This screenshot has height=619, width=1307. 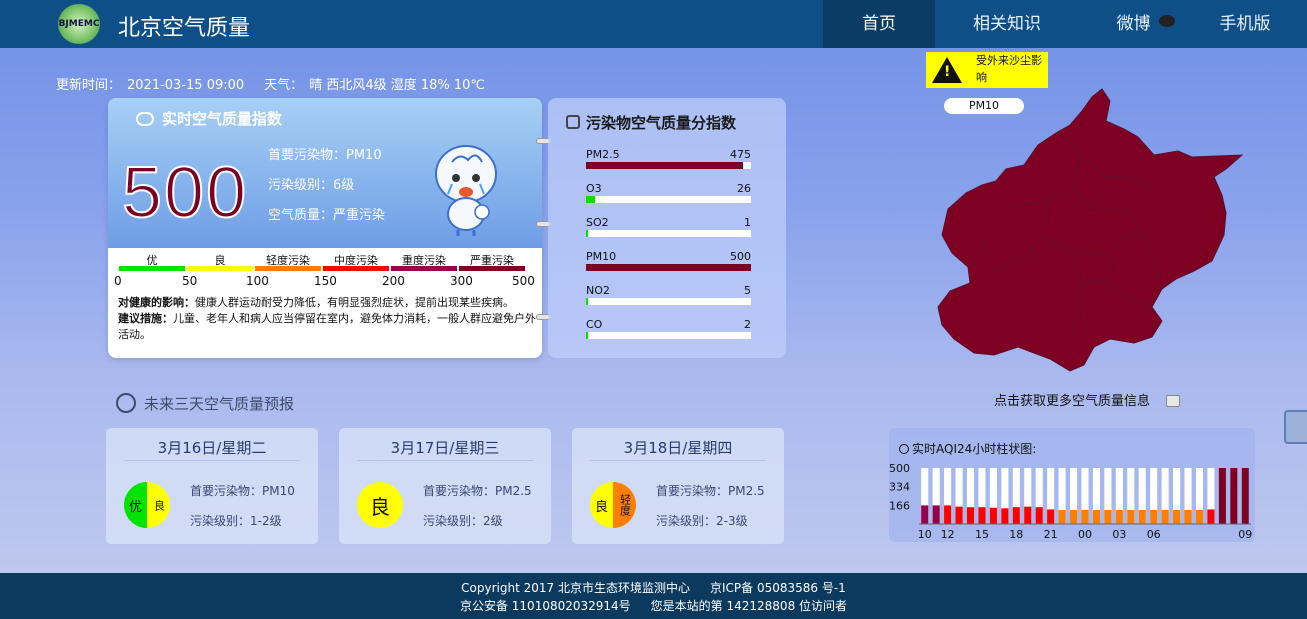 What do you see at coordinates (653, 24) in the screenshot?
I see `top-nav-bar: BJMEMC 北京空气质量 首页 相关知识 微博 手机版` at bounding box center [653, 24].